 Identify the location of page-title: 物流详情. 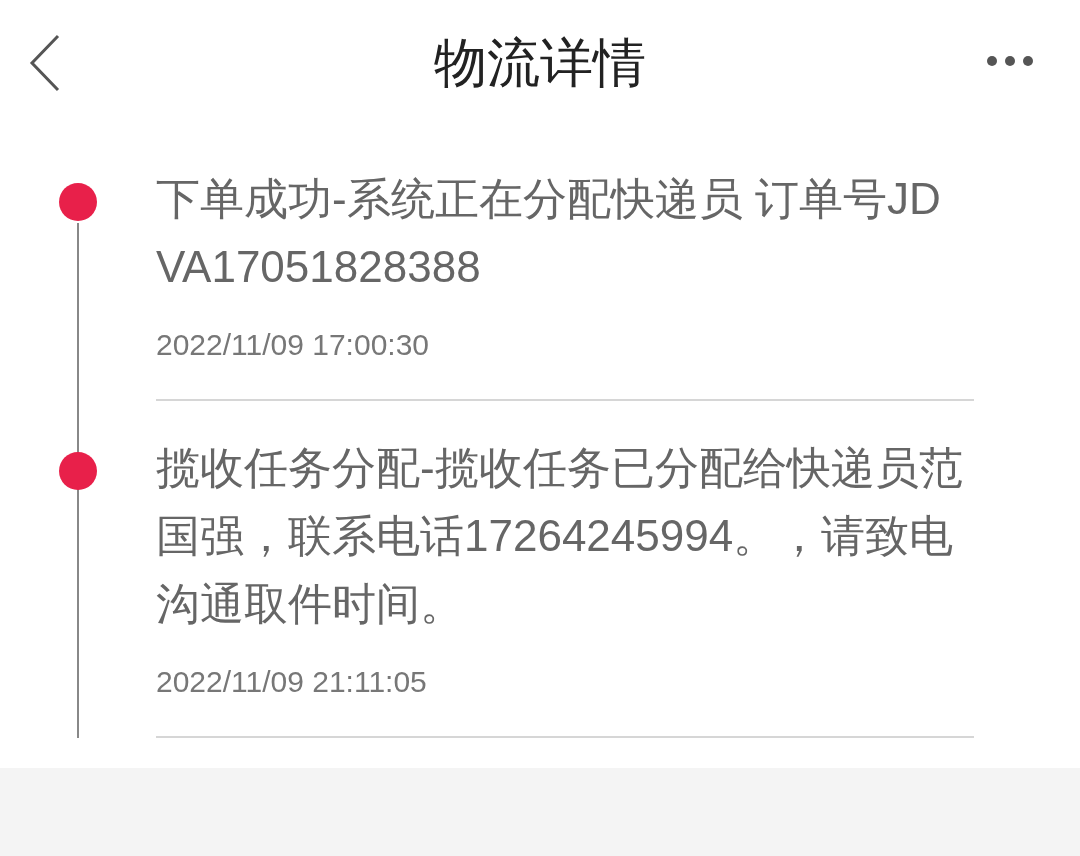
(540, 62).